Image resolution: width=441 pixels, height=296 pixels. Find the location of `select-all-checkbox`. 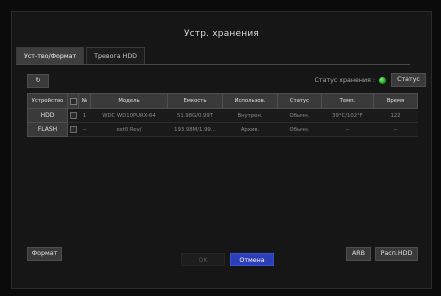

select-all-checkbox is located at coordinates (73, 101).